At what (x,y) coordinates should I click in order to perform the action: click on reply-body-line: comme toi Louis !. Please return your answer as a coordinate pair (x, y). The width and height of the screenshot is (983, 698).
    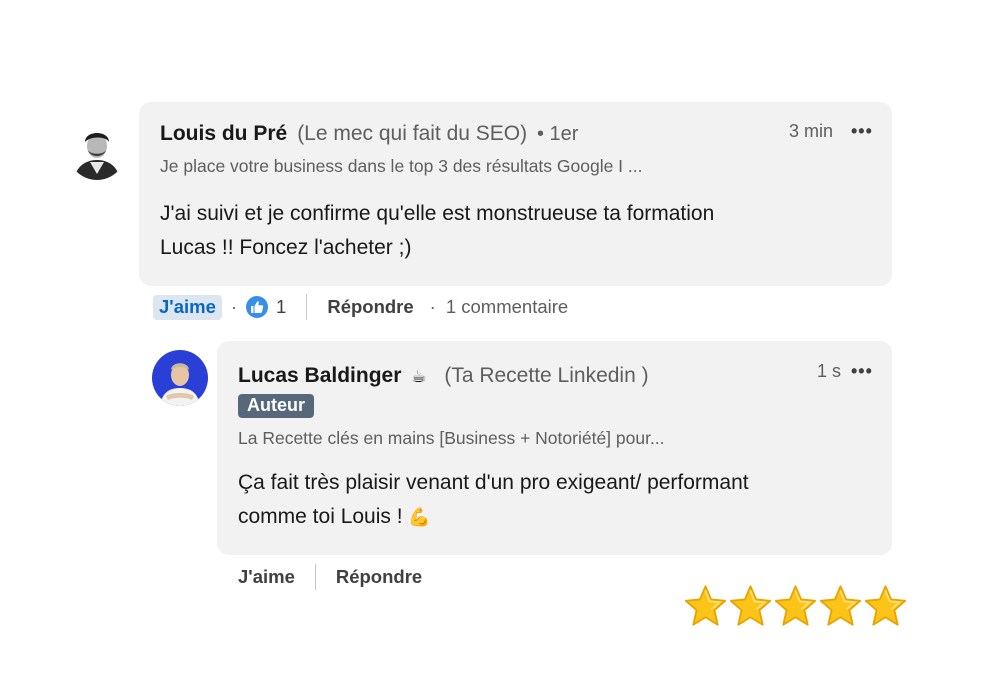
    Looking at the image, I should click on (320, 516).